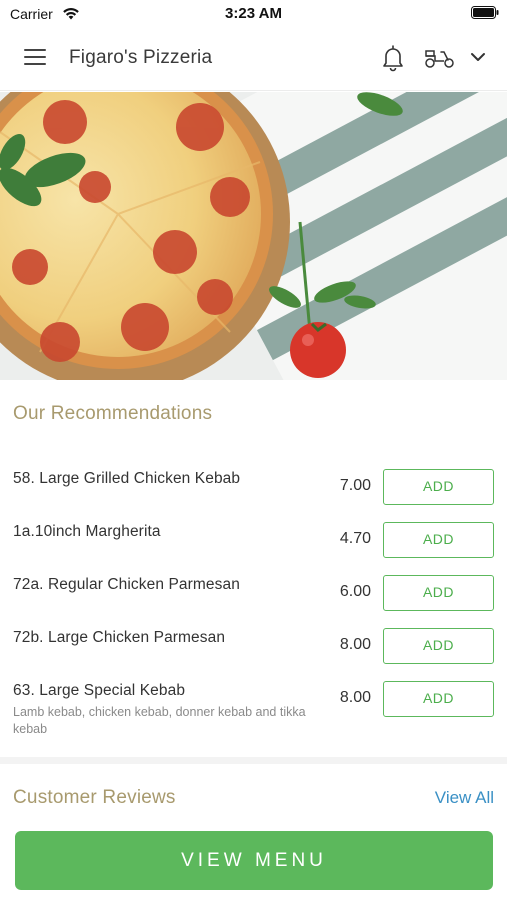 Image resolution: width=507 pixels, height=900 pixels. Describe the element at coordinates (485, 12) in the screenshot. I see `battery-icon` at that location.